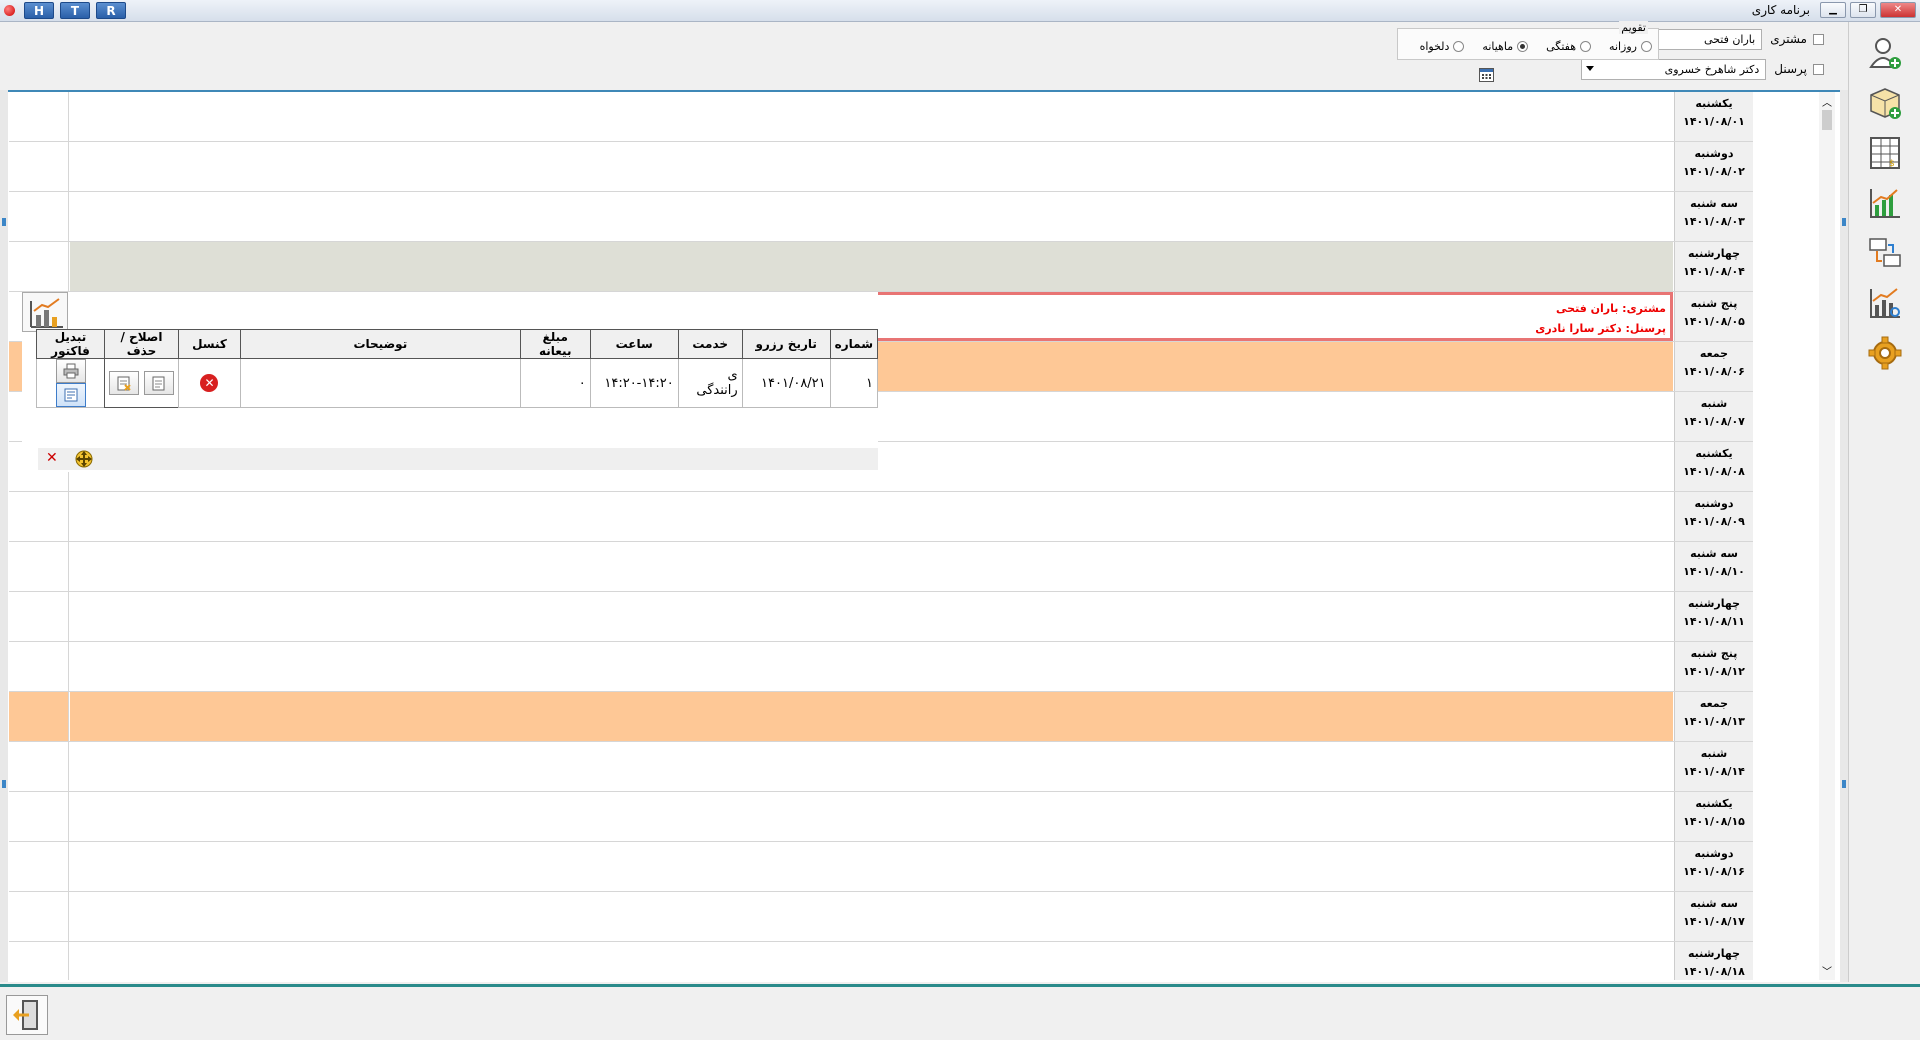 The image size is (1920, 1040). What do you see at coordinates (1600, 319) in the screenshot?
I see `appointment-text: مشتری: باران فتحی پرسنل: دکتر سارا نادری` at bounding box center [1600, 319].